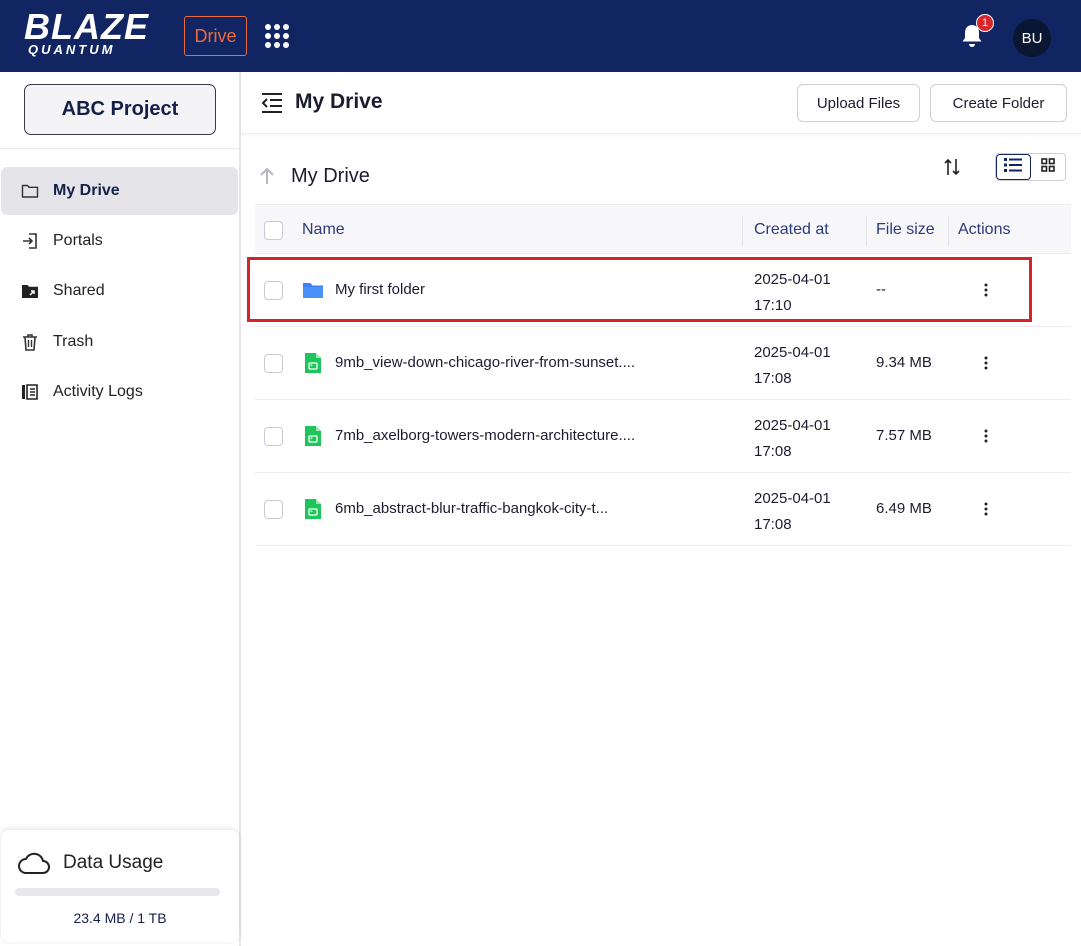 The height and width of the screenshot is (946, 1081). Describe the element at coordinates (904, 508) in the screenshot. I see `file-size: 6.49 MB` at that location.